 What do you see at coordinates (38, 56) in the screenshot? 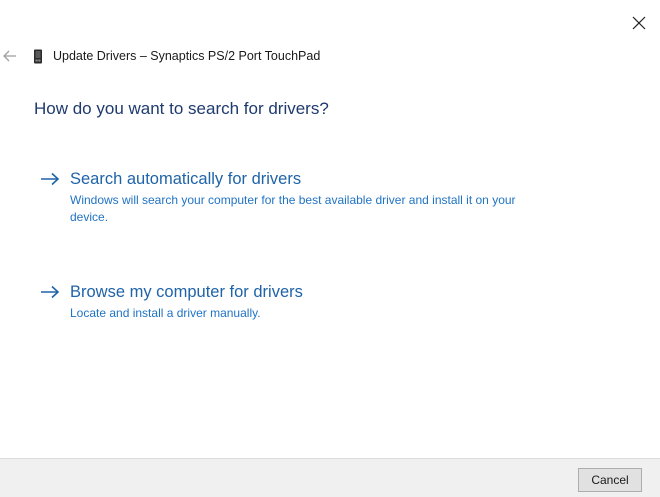
I see `touchpad-device-icon` at bounding box center [38, 56].